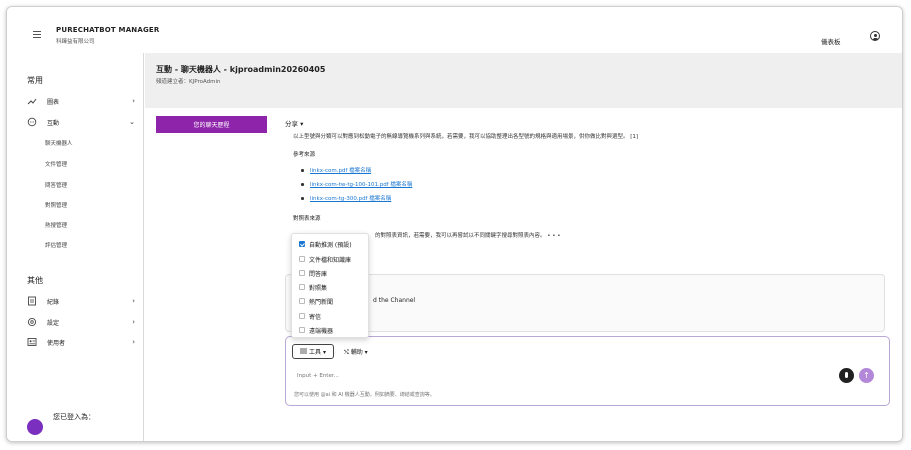  Describe the element at coordinates (35, 280) in the screenshot. I see `section-title-other: 其他` at that location.